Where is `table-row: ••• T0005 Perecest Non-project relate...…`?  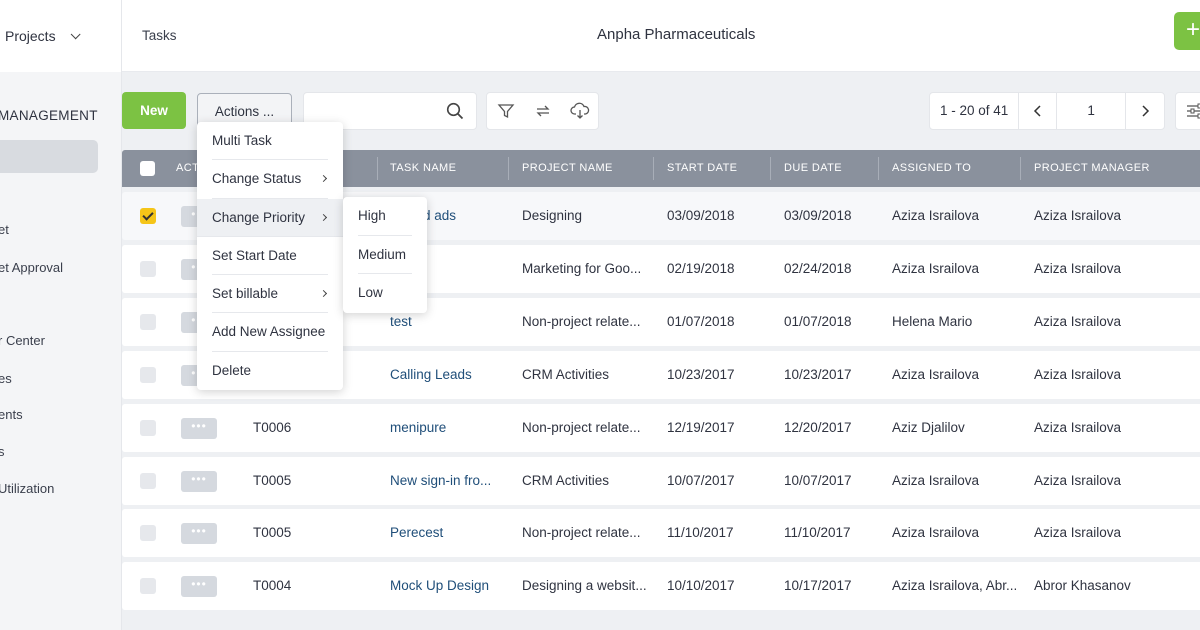 table-row: ••• T0005 Perecest Non-project relate...… is located at coordinates (661, 533).